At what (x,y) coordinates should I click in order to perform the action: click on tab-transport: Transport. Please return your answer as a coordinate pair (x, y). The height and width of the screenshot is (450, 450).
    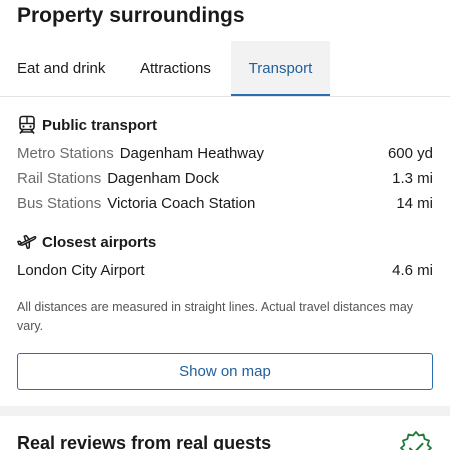
    Looking at the image, I should click on (280, 68).